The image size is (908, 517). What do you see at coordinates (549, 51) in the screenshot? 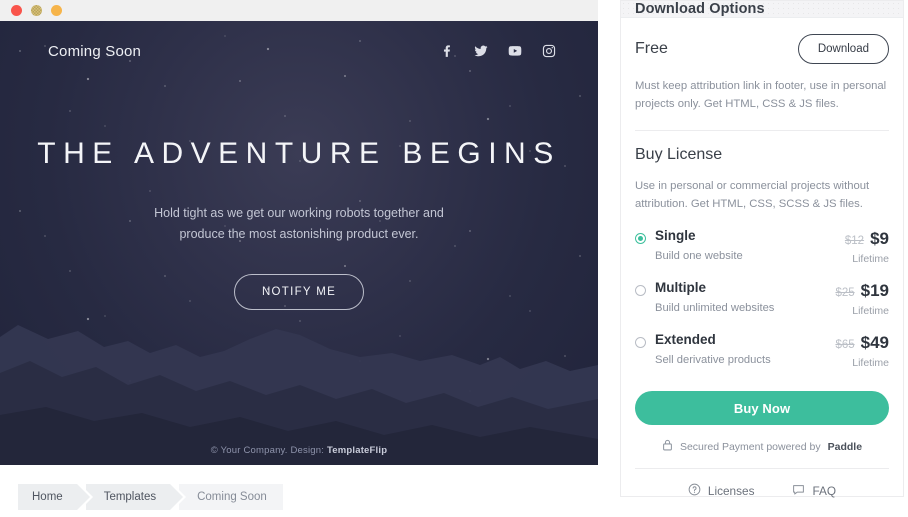
I see `instagram-icon` at bounding box center [549, 51].